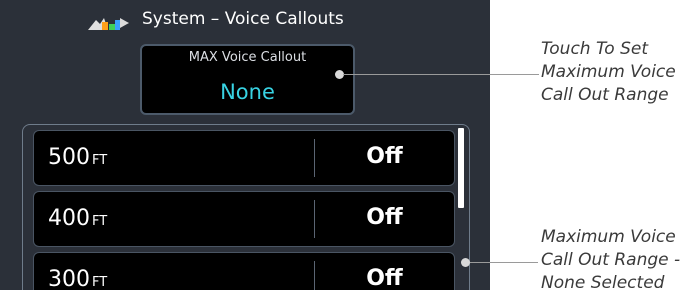 The width and height of the screenshot is (699, 295). What do you see at coordinates (78, 157) in the screenshot?
I see `row-altitude: 500 FT` at bounding box center [78, 157].